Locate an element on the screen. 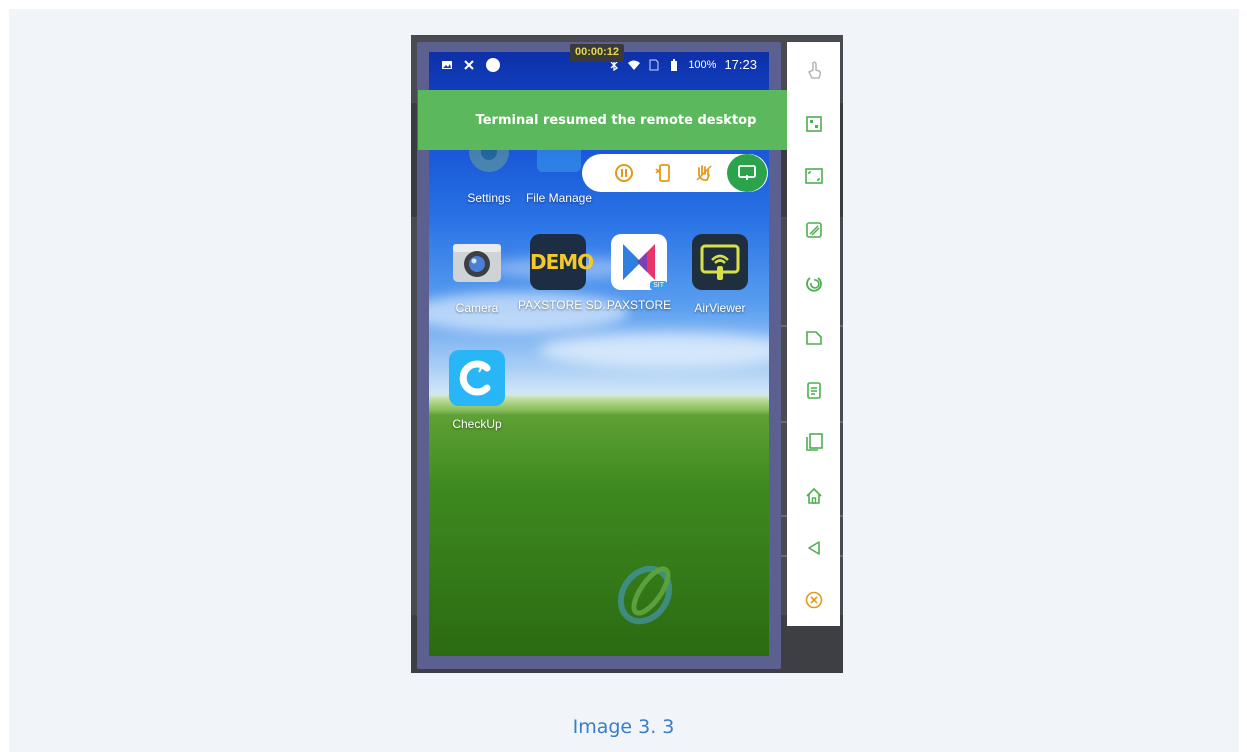  screen-share-icon is located at coordinates (747, 172).